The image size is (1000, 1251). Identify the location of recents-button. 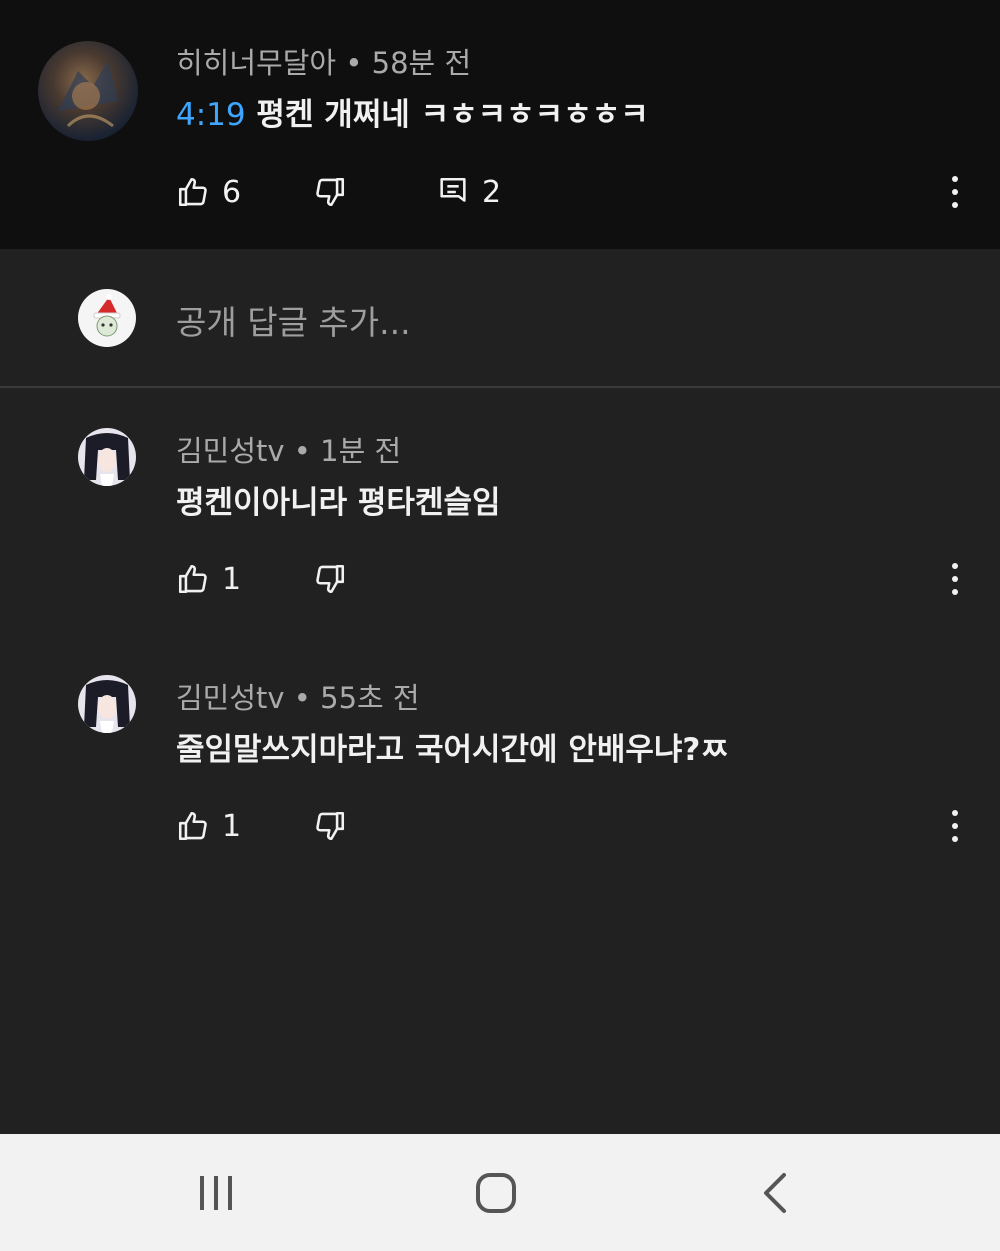
(216, 1192).